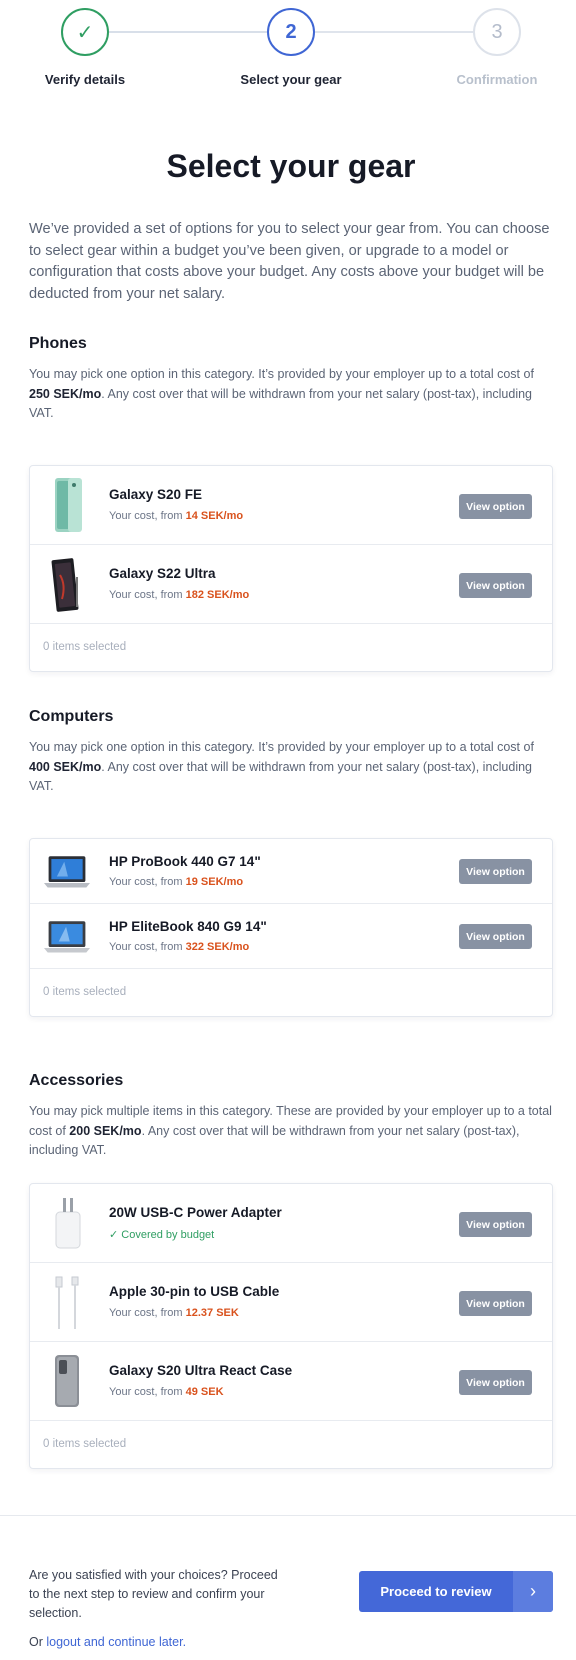 Image resolution: width=576 pixels, height=1660 pixels. I want to click on proceed-label: Proceed to review, so click(436, 1591).